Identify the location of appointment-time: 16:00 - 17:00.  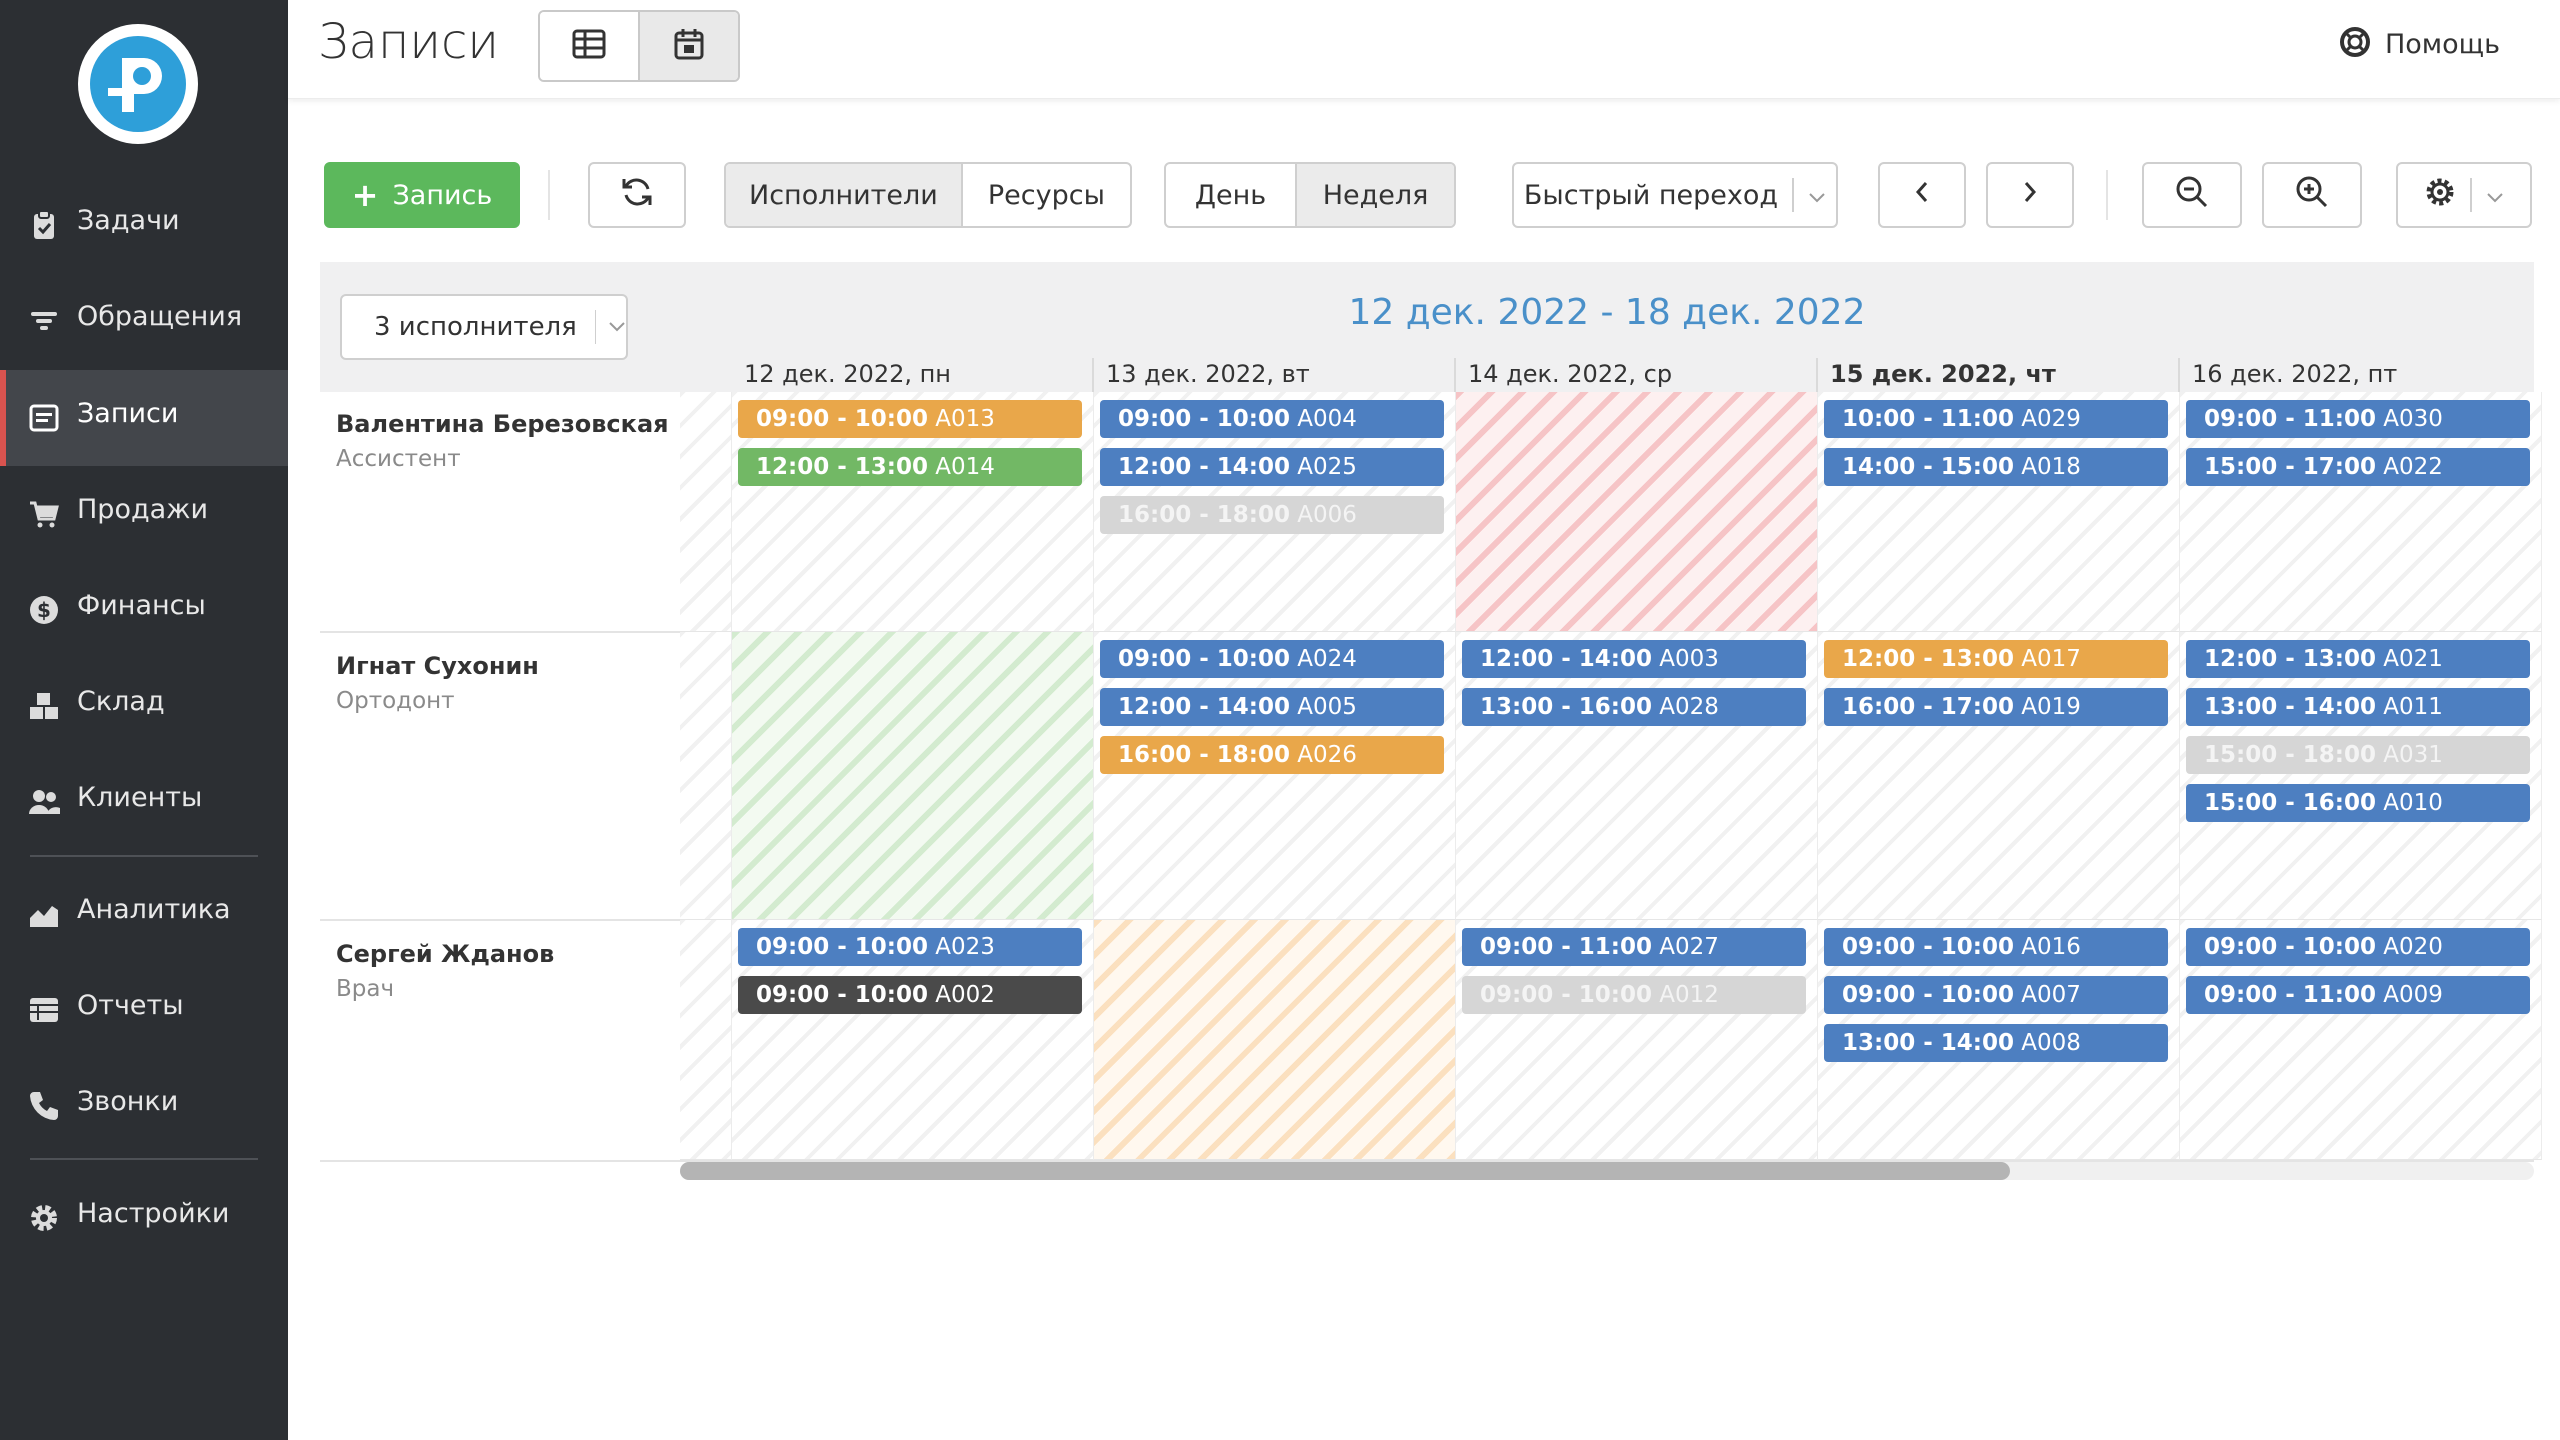
(1928, 707).